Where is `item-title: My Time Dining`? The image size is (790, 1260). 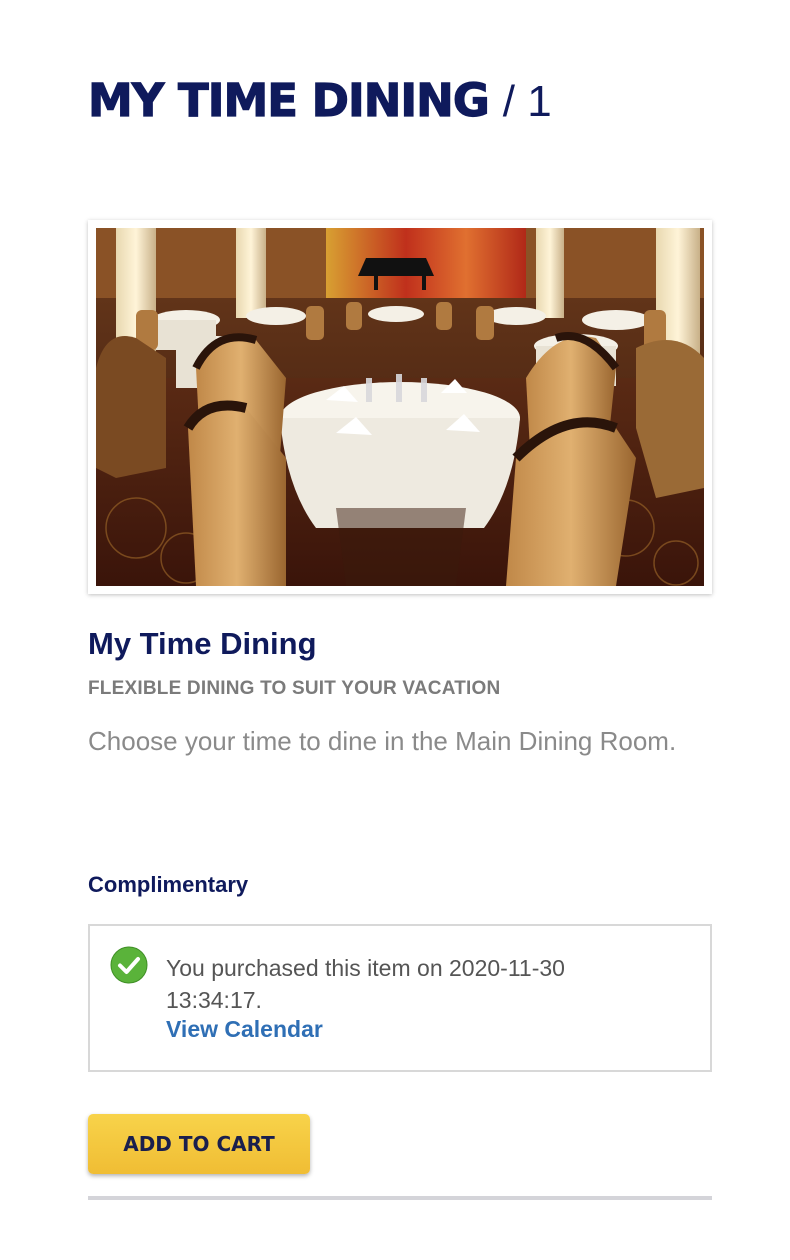
item-title: My Time Dining is located at coordinates (202, 643).